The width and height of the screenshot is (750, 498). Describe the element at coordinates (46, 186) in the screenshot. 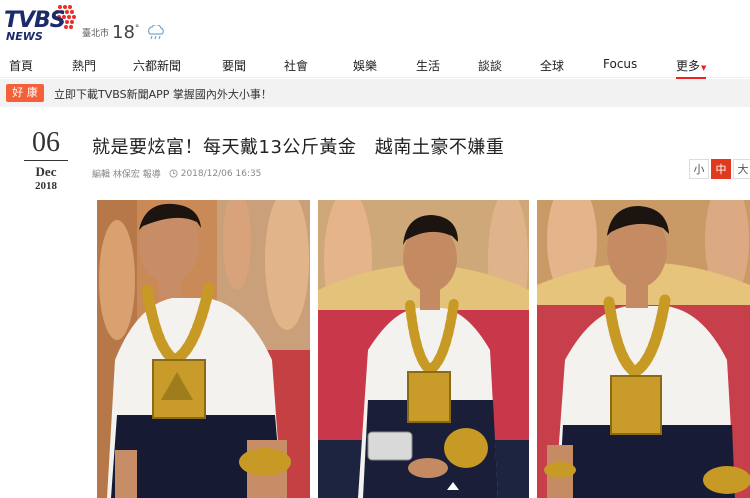

I see `date-year: 2018` at that location.